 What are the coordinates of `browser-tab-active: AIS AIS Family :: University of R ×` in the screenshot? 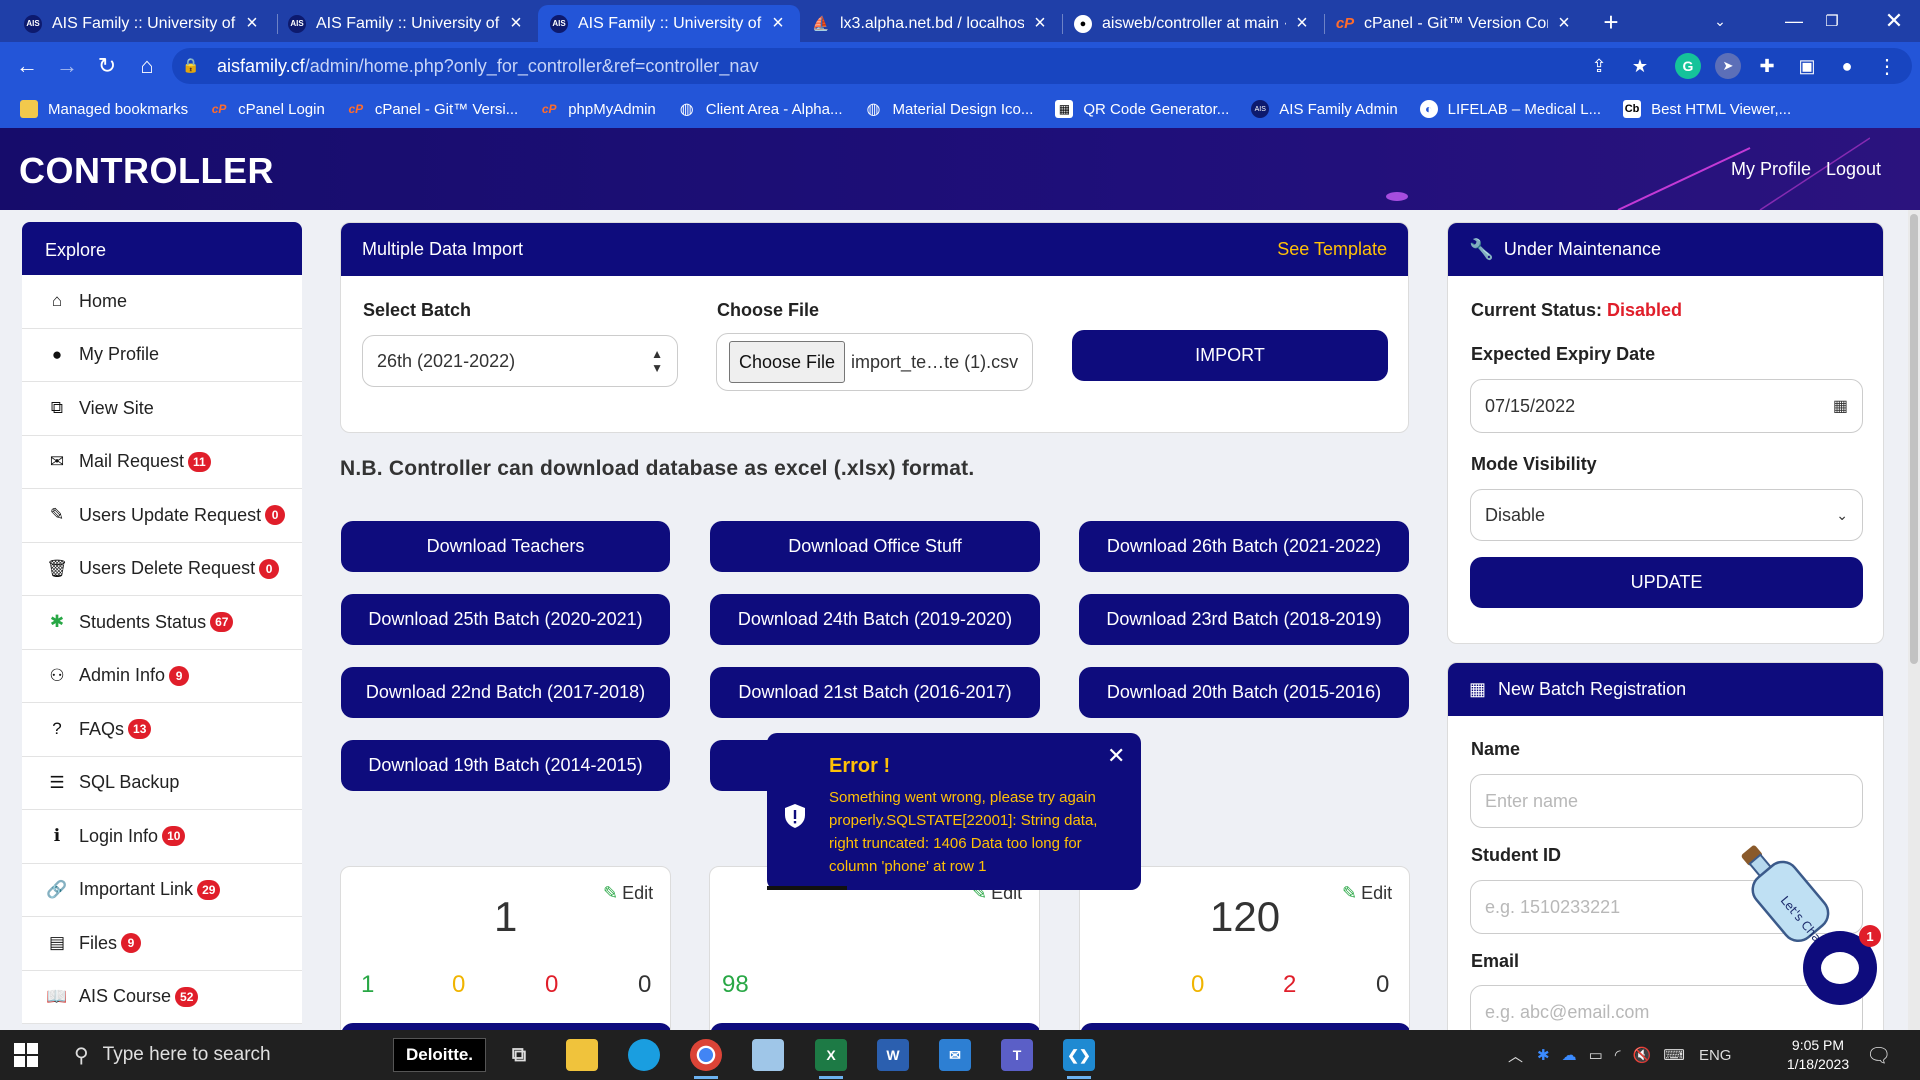 It's located at (669, 23).